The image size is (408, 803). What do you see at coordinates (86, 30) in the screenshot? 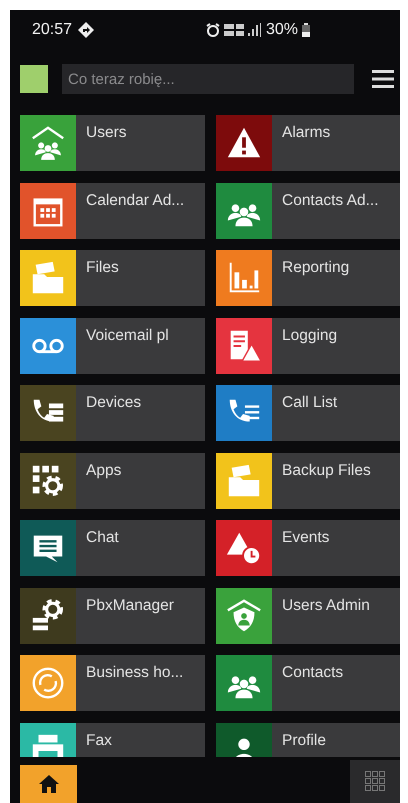
I see `navigation-icon` at bounding box center [86, 30].